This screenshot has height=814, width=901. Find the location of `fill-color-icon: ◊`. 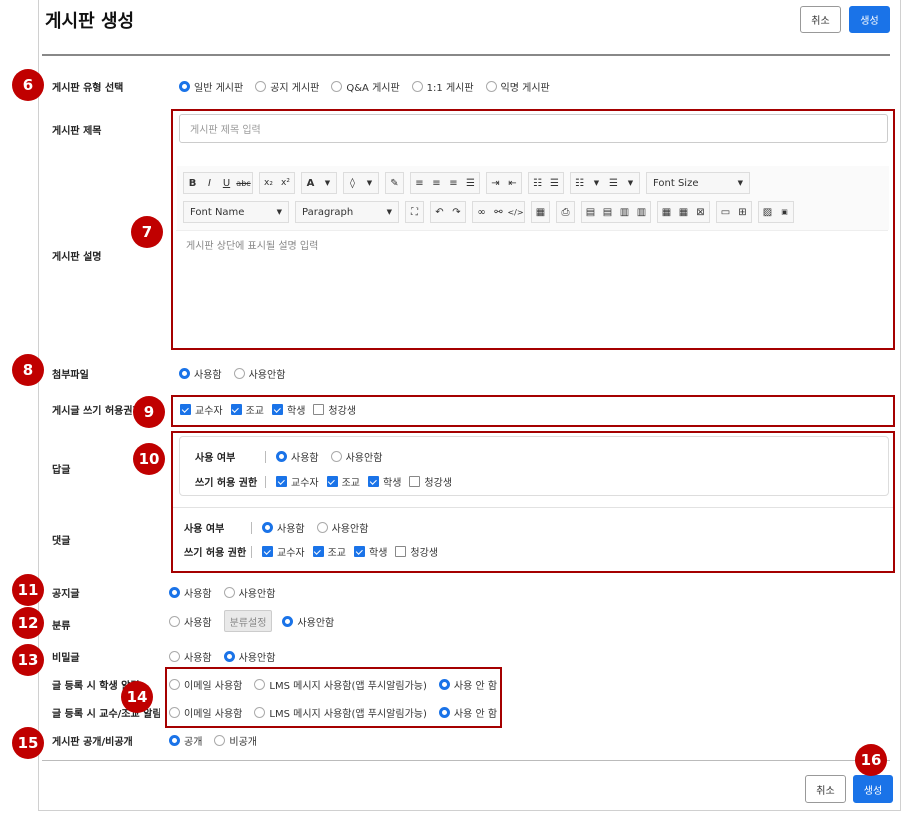

fill-color-icon: ◊ is located at coordinates (352, 183).